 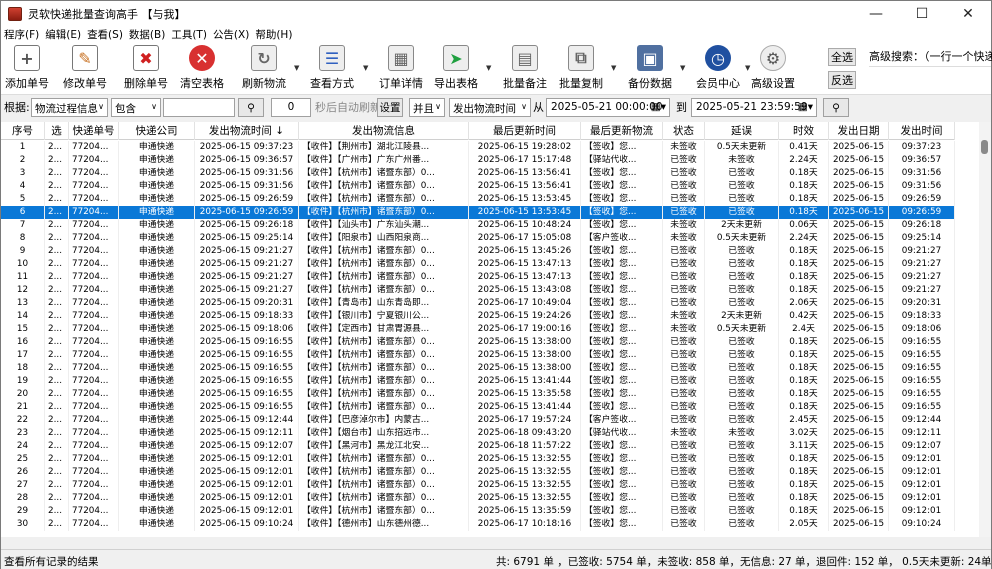 What do you see at coordinates (754, 107) in the screenshot?
I see `to-datetime-input: 2025-05-21 23:59:59 ▦▾` at bounding box center [754, 107].